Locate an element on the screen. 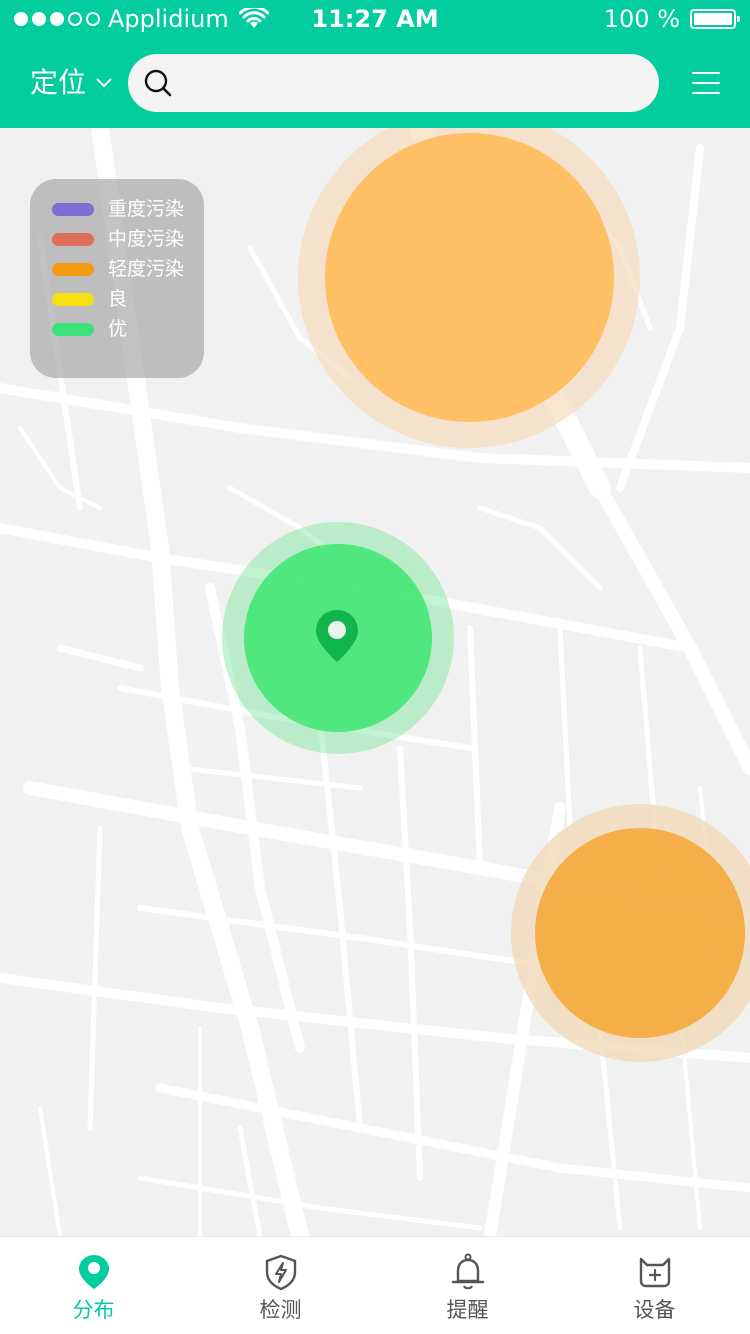  pollution-legend: 重度污染 中度污染 轻度污染 良 优 is located at coordinates (117, 278).